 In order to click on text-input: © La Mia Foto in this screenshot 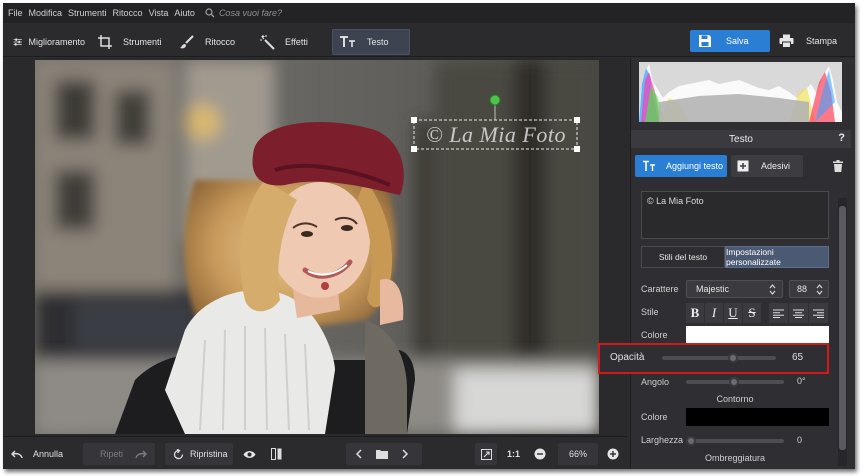, I will do `click(735, 215)`.